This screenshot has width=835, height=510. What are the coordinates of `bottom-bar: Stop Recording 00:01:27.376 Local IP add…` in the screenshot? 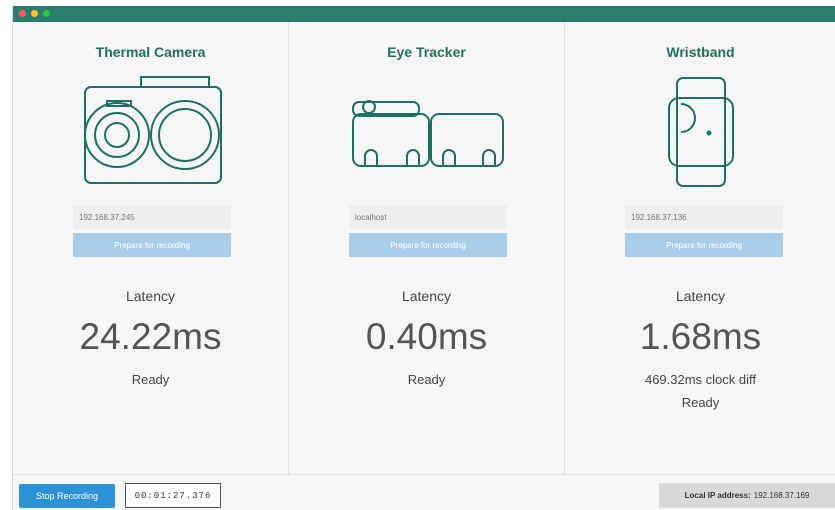 It's located at (424, 492).